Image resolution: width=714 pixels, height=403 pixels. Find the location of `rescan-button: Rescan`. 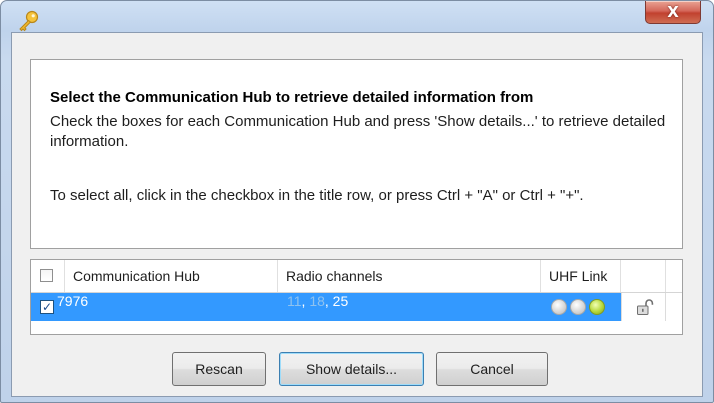

rescan-button: Rescan is located at coordinates (219, 369).